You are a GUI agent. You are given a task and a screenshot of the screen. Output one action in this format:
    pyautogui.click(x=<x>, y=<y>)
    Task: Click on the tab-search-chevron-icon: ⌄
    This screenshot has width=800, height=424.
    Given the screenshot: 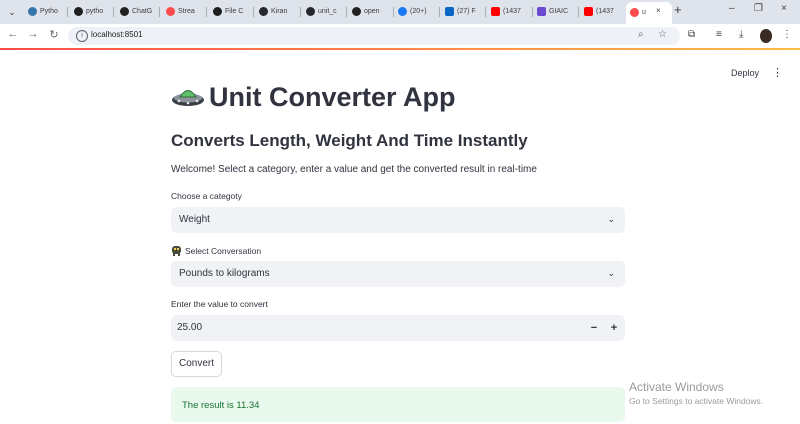 What is the action you would take?
    pyautogui.click(x=12, y=12)
    